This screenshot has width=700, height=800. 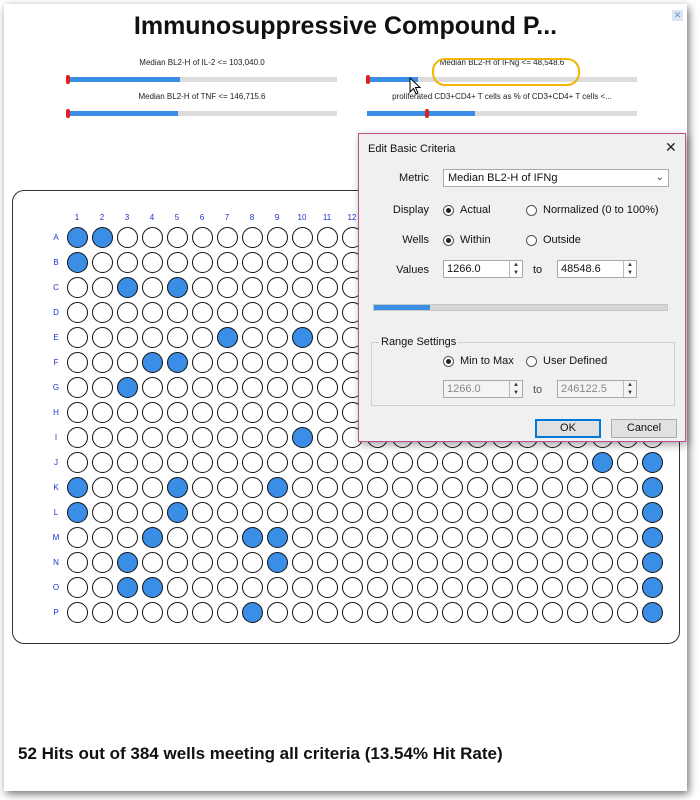 What do you see at coordinates (552, 587) in the screenshot?
I see `well-O20` at bounding box center [552, 587].